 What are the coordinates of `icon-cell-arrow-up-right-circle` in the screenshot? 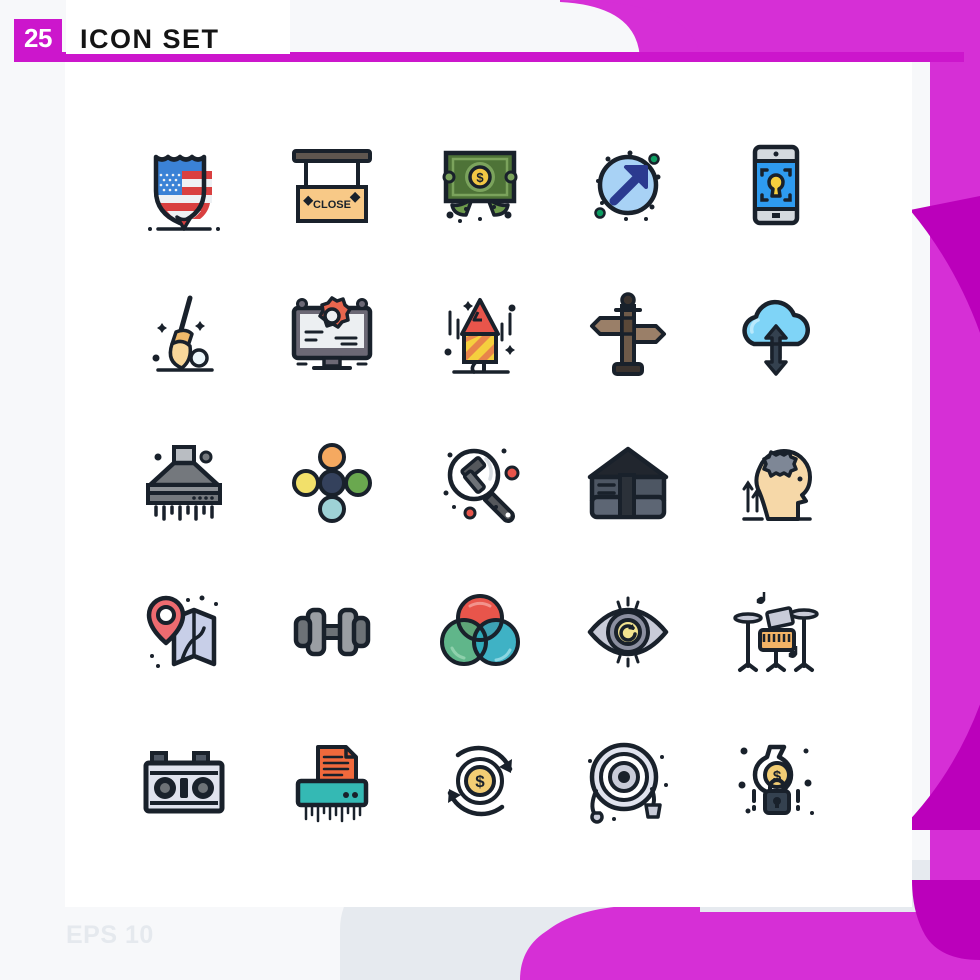 It's located at (628, 184).